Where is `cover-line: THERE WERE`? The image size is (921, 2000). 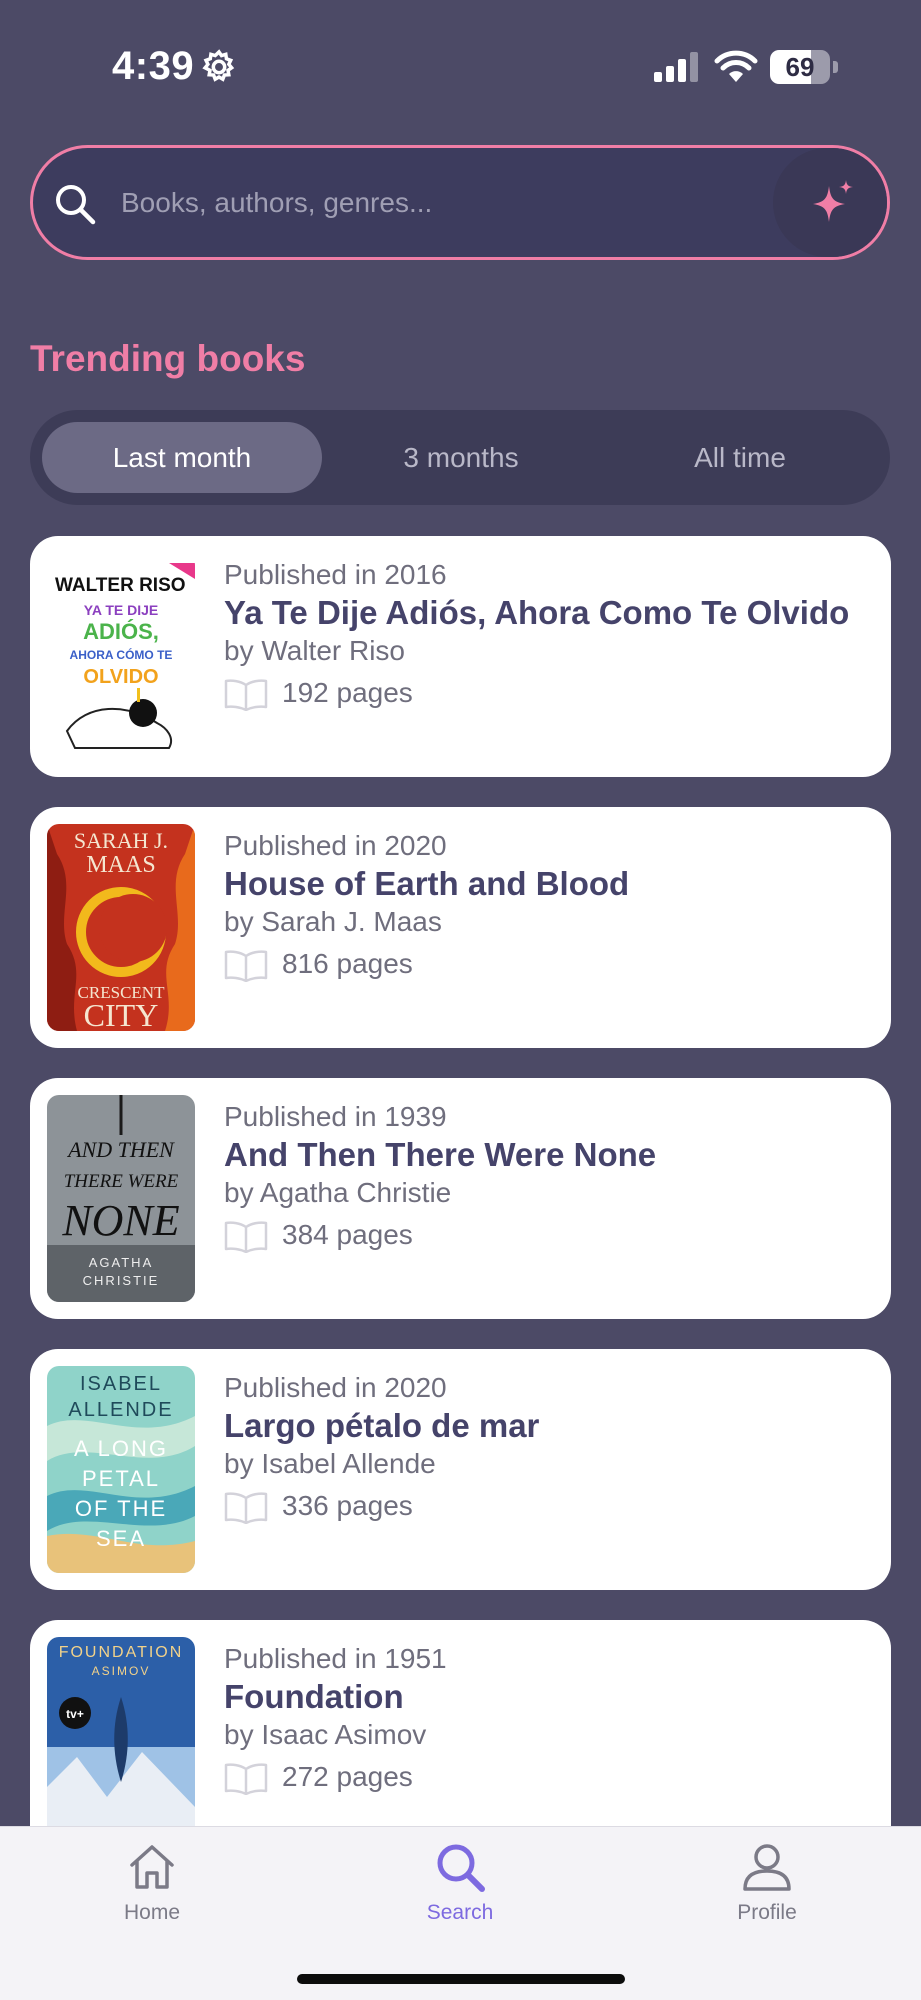 cover-line: THERE WERE is located at coordinates (121, 1181).